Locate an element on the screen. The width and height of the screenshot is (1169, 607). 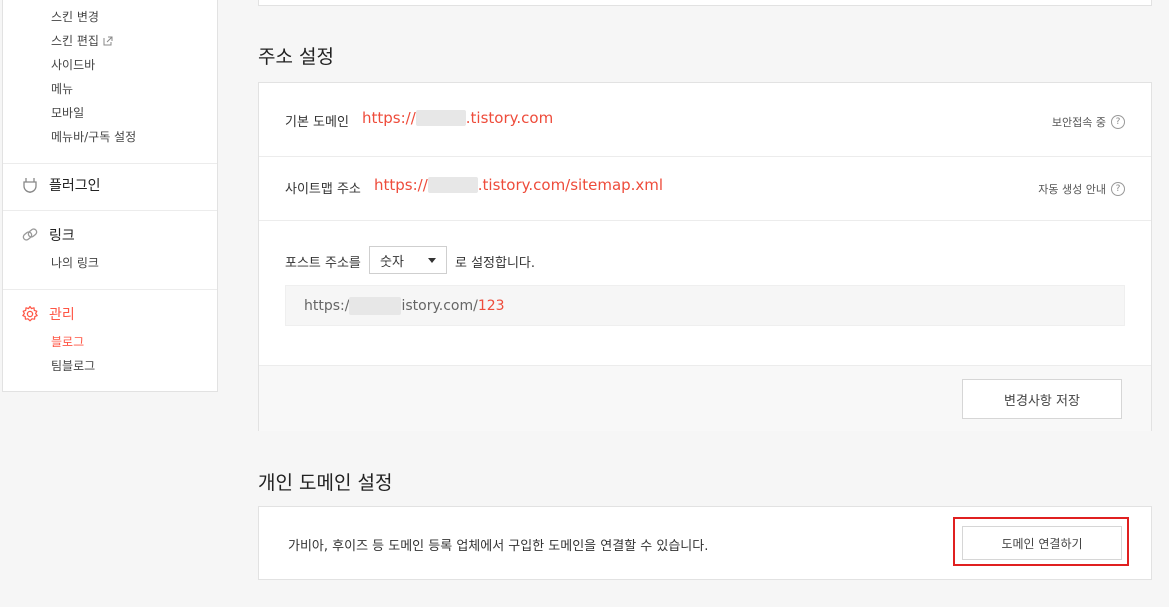
select-value: 숫자 is located at coordinates (392, 262).